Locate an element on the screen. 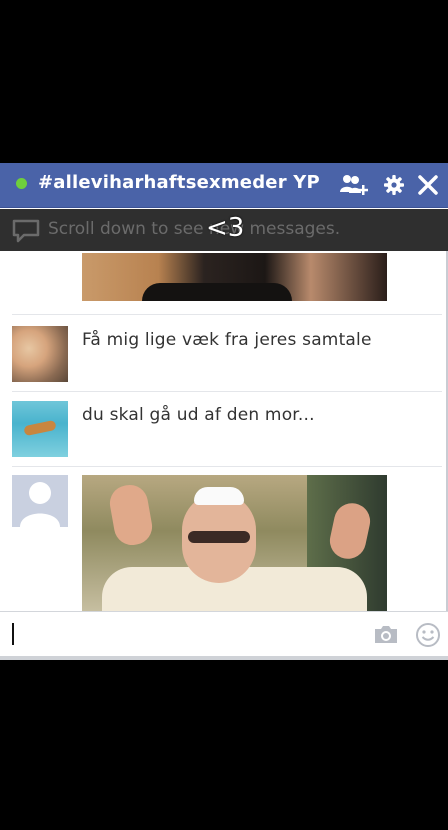  online-status-dot is located at coordinates (21, 183).